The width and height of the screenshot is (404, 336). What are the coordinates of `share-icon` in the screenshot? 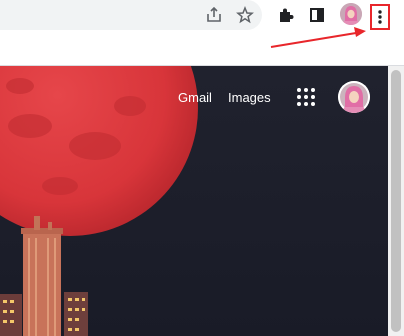 It's located at (214, 15).